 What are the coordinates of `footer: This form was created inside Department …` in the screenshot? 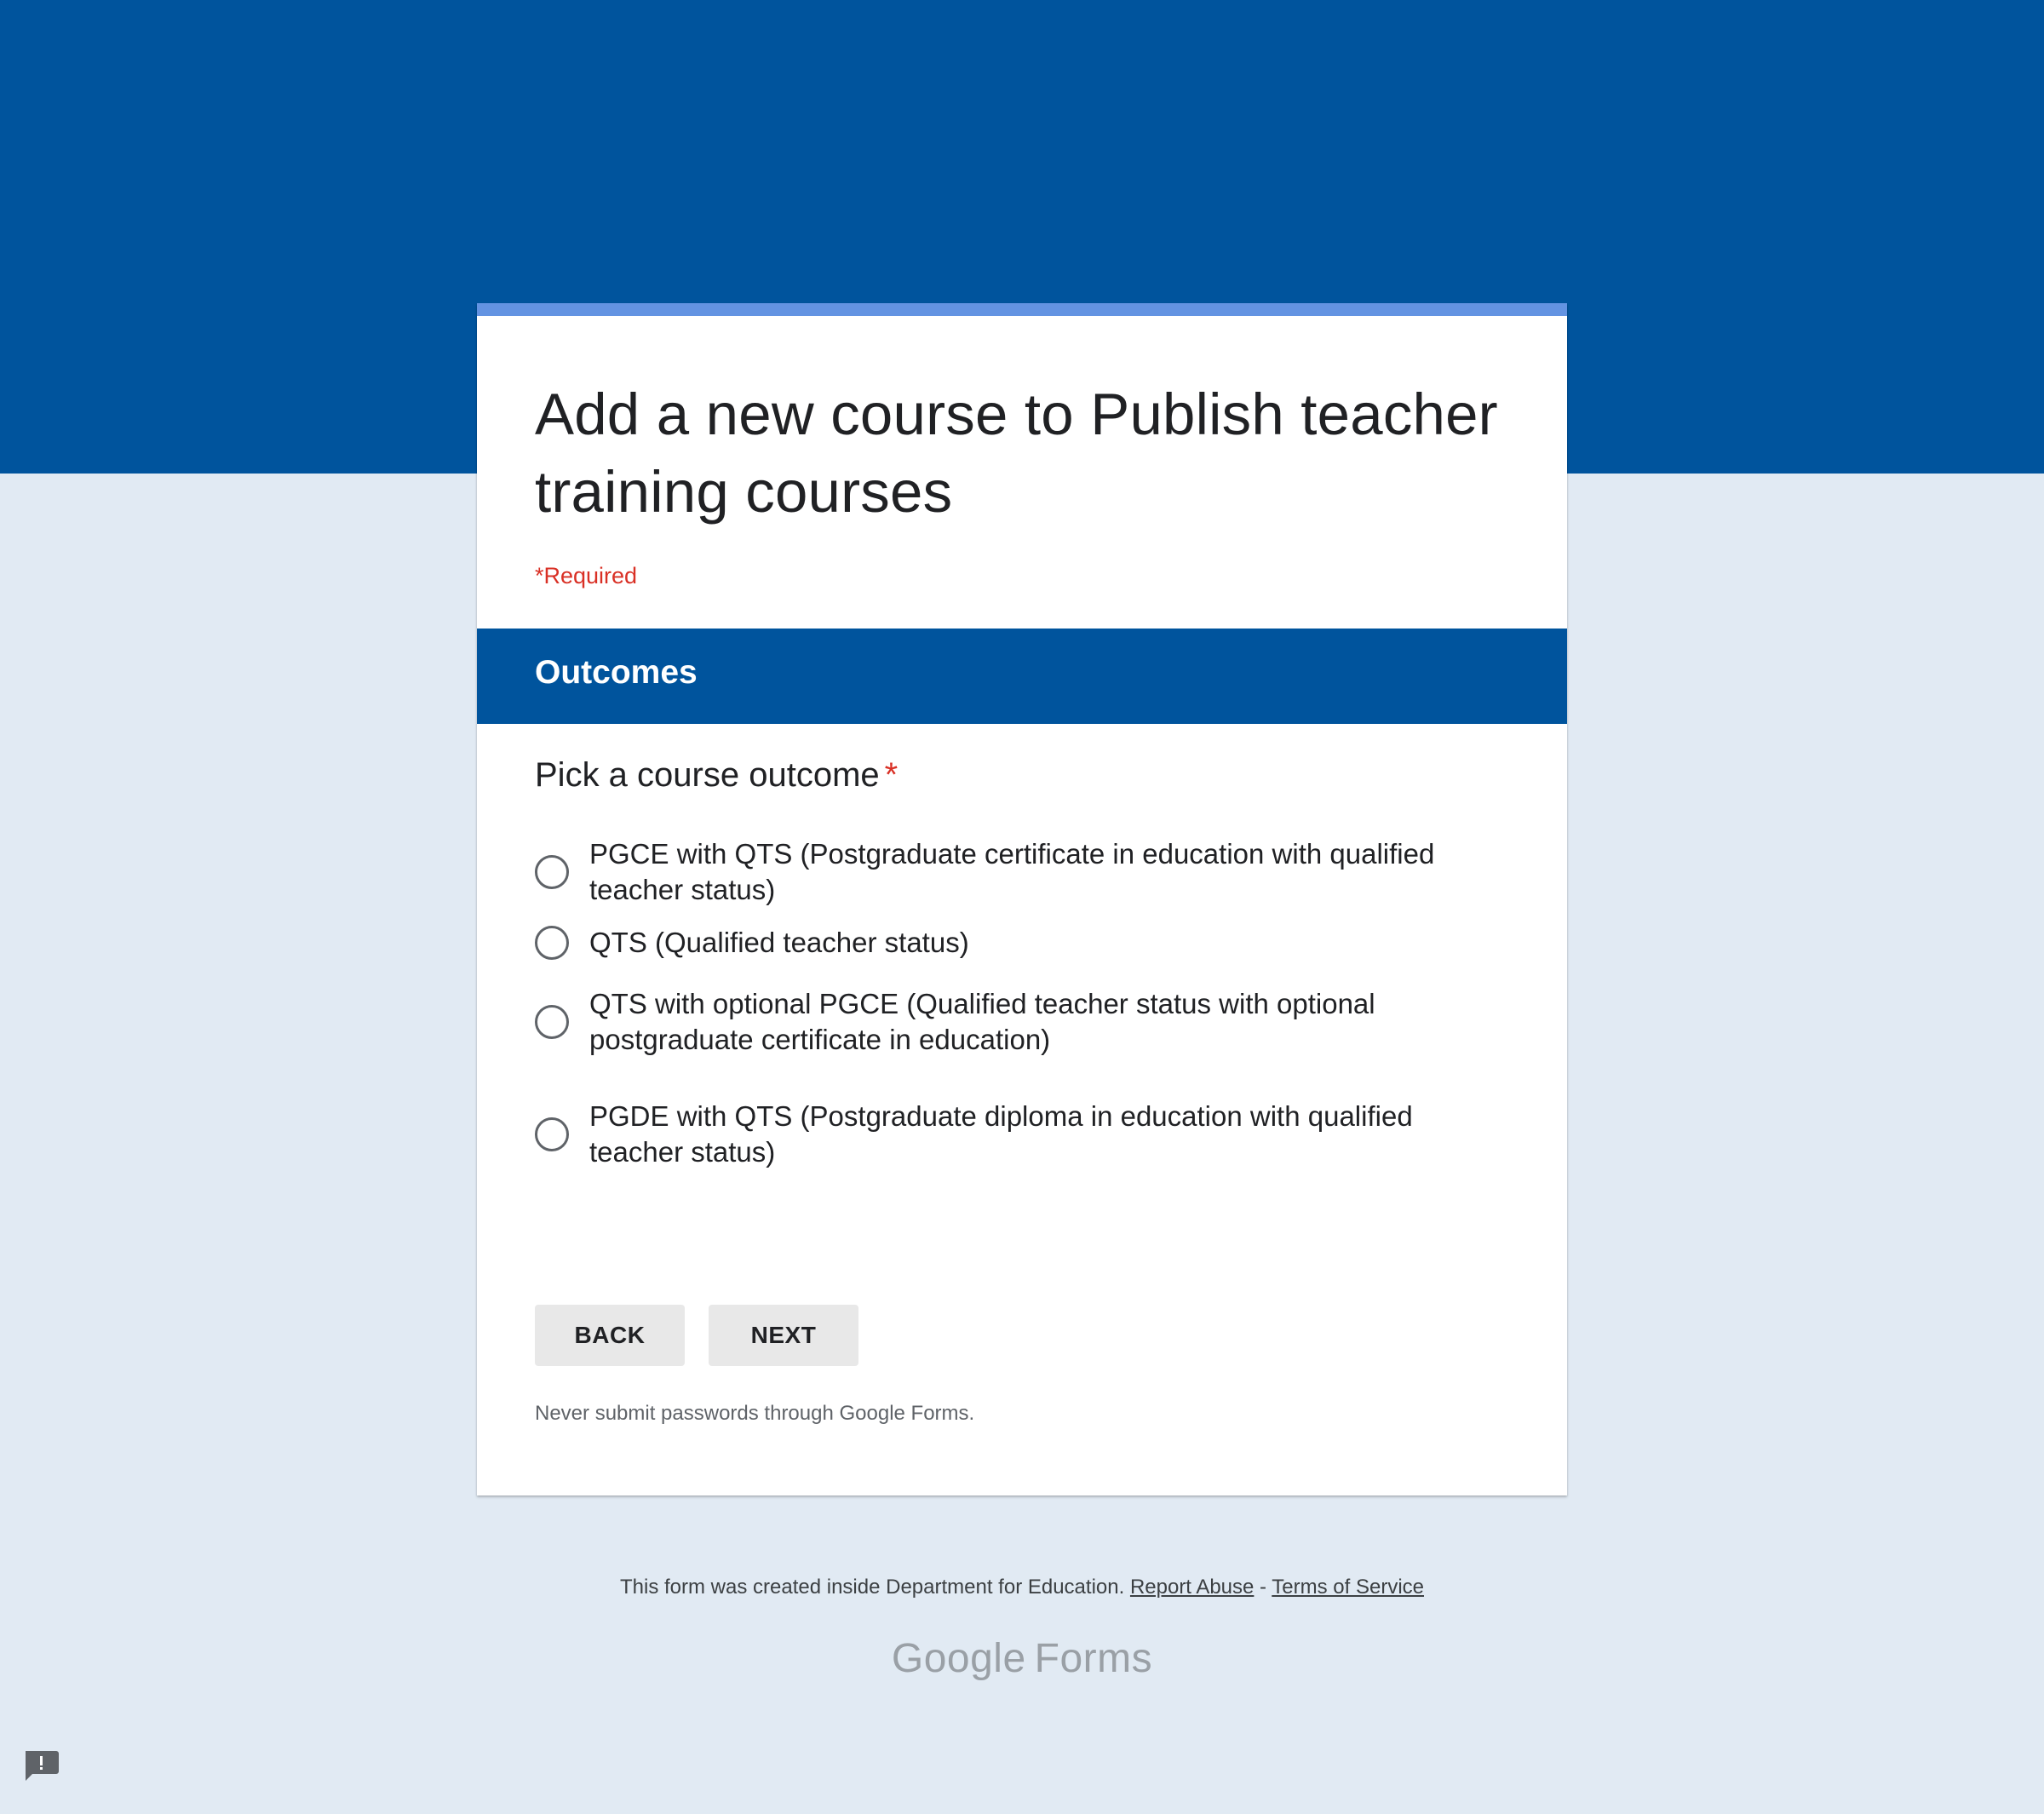 It's located at (1022, 1587).